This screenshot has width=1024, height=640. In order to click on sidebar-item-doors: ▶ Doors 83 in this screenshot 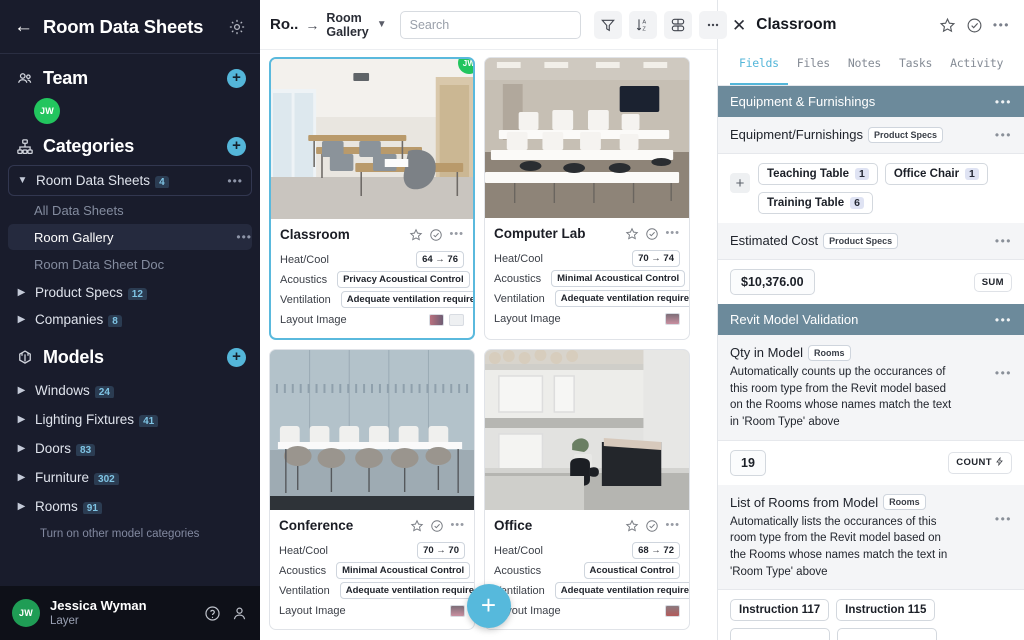, I will do `click(130, 448)`.